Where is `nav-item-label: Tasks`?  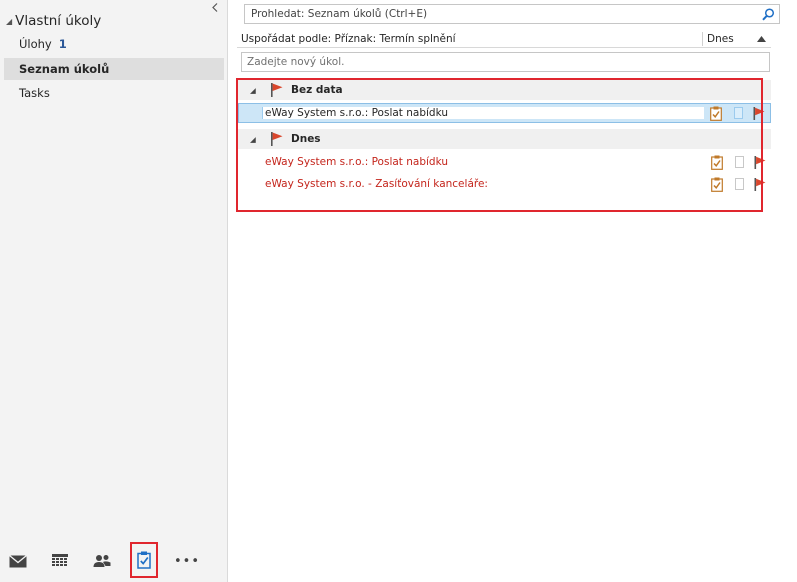 nav-item-label: Tasks is located at coordinates (34, 93).